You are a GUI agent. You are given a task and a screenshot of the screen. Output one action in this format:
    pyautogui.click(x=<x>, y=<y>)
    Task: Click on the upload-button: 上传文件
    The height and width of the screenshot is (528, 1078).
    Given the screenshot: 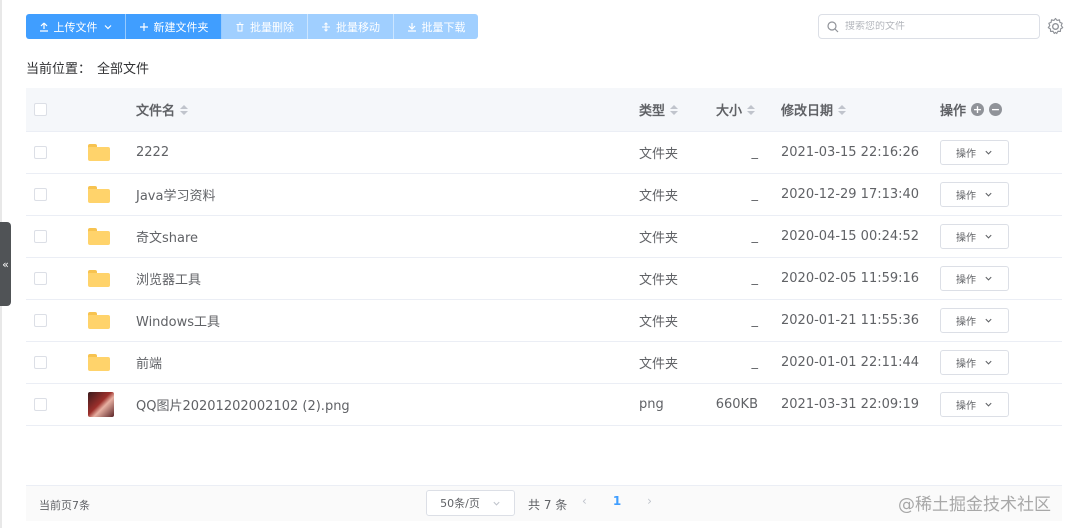 What is the action you would take?
    pyautogui.click(x=76, y=26)
    